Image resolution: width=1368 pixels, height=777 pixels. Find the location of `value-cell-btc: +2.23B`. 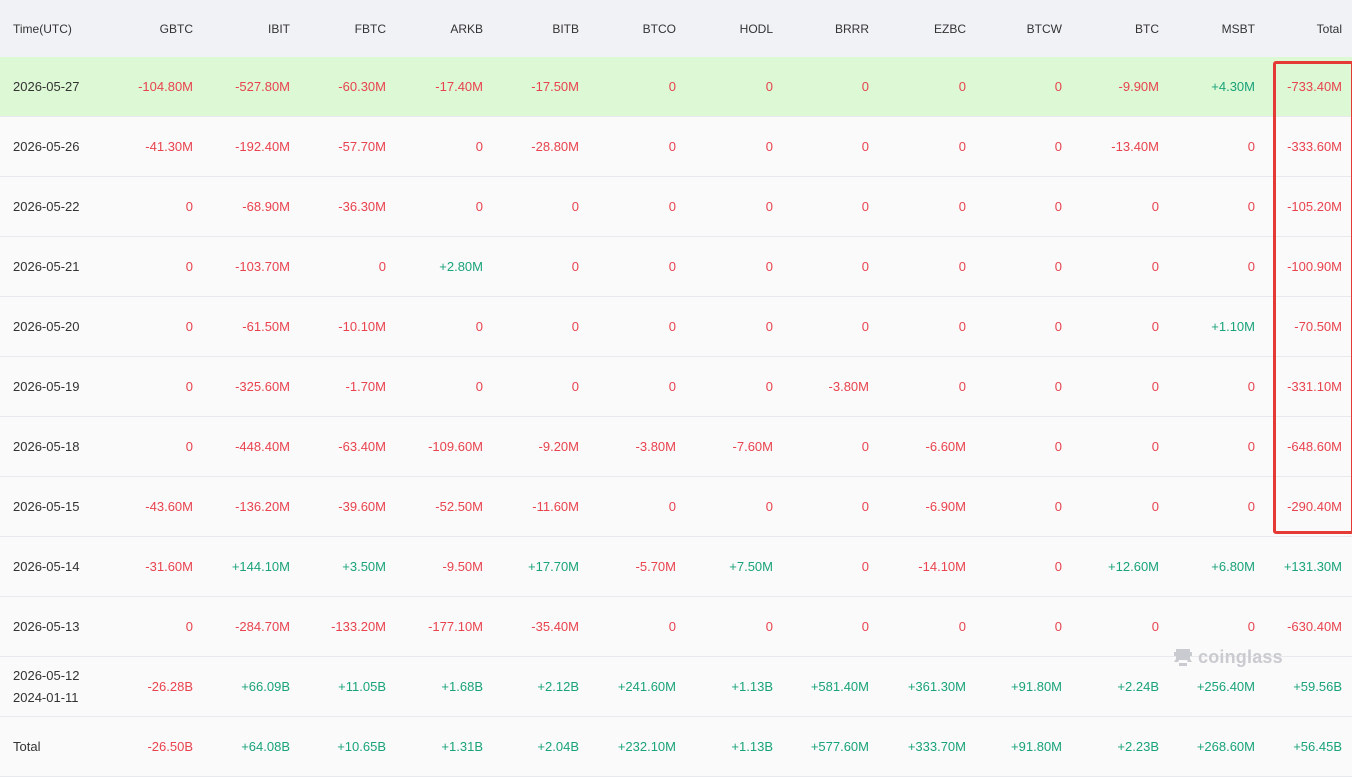

value-cell-btc: +2.23B is located at coordinates (1138, 746).